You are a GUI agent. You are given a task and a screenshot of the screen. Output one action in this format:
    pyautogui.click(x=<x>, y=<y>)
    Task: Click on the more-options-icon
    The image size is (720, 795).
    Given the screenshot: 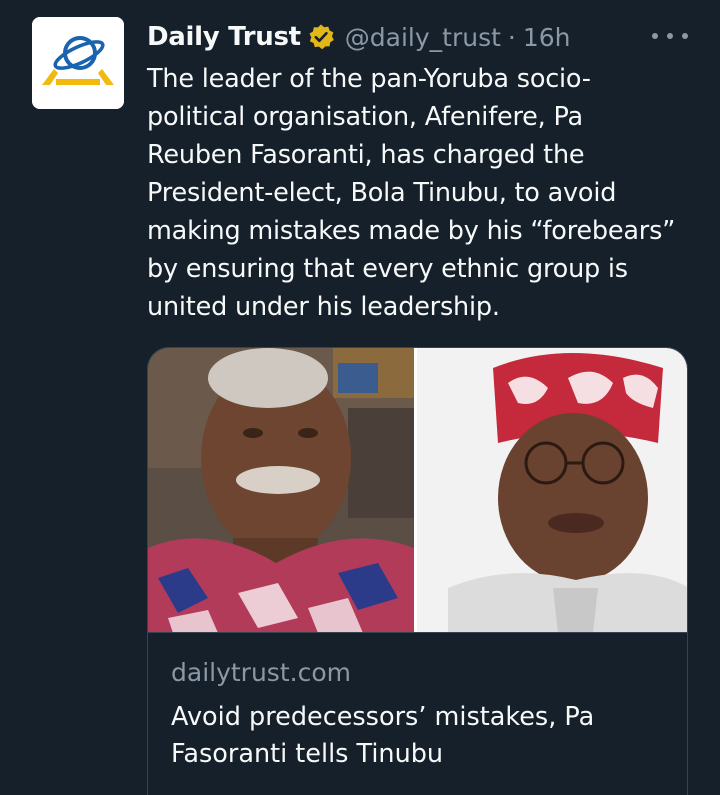 What is the action you would take?
    pyautogui.click(x=670, y=36)
    